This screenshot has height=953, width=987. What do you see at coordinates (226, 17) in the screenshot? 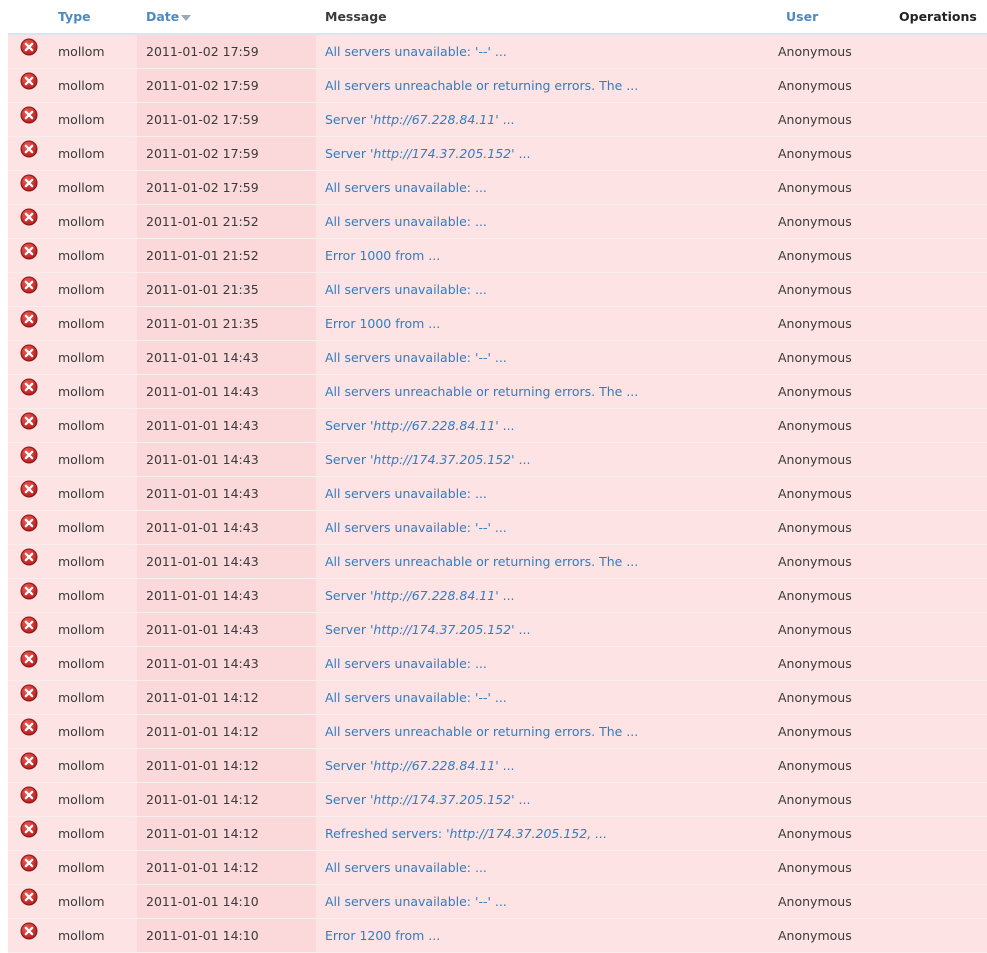
I see `header-date: Date` at bounding box center [226, 17].